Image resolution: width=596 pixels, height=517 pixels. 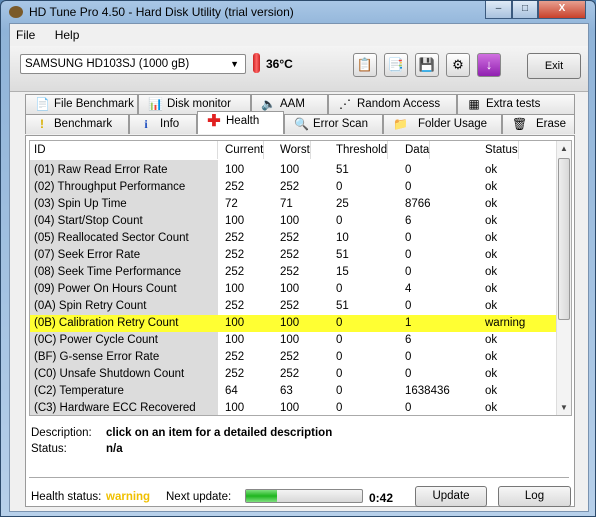 I want to click on cell-threshold: 10, so click(x=342, y=238).